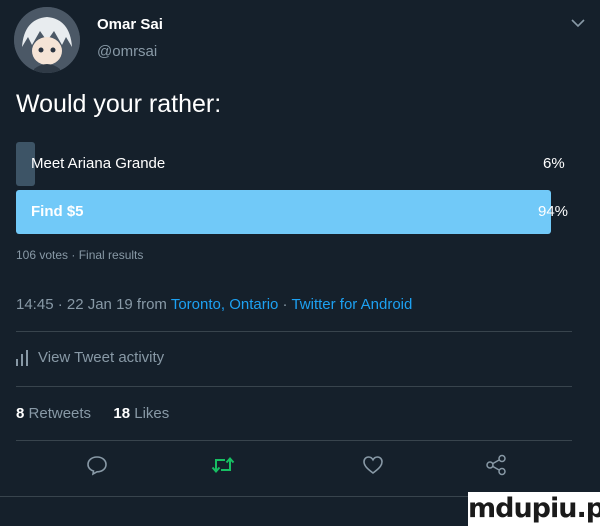 The height and width of the screenshot is (526, 600). What do you see at coordinates (80, 255) in the screenshot?
I see `poll-summary: 106 votes · Final results` at bounding box center [80, 255].